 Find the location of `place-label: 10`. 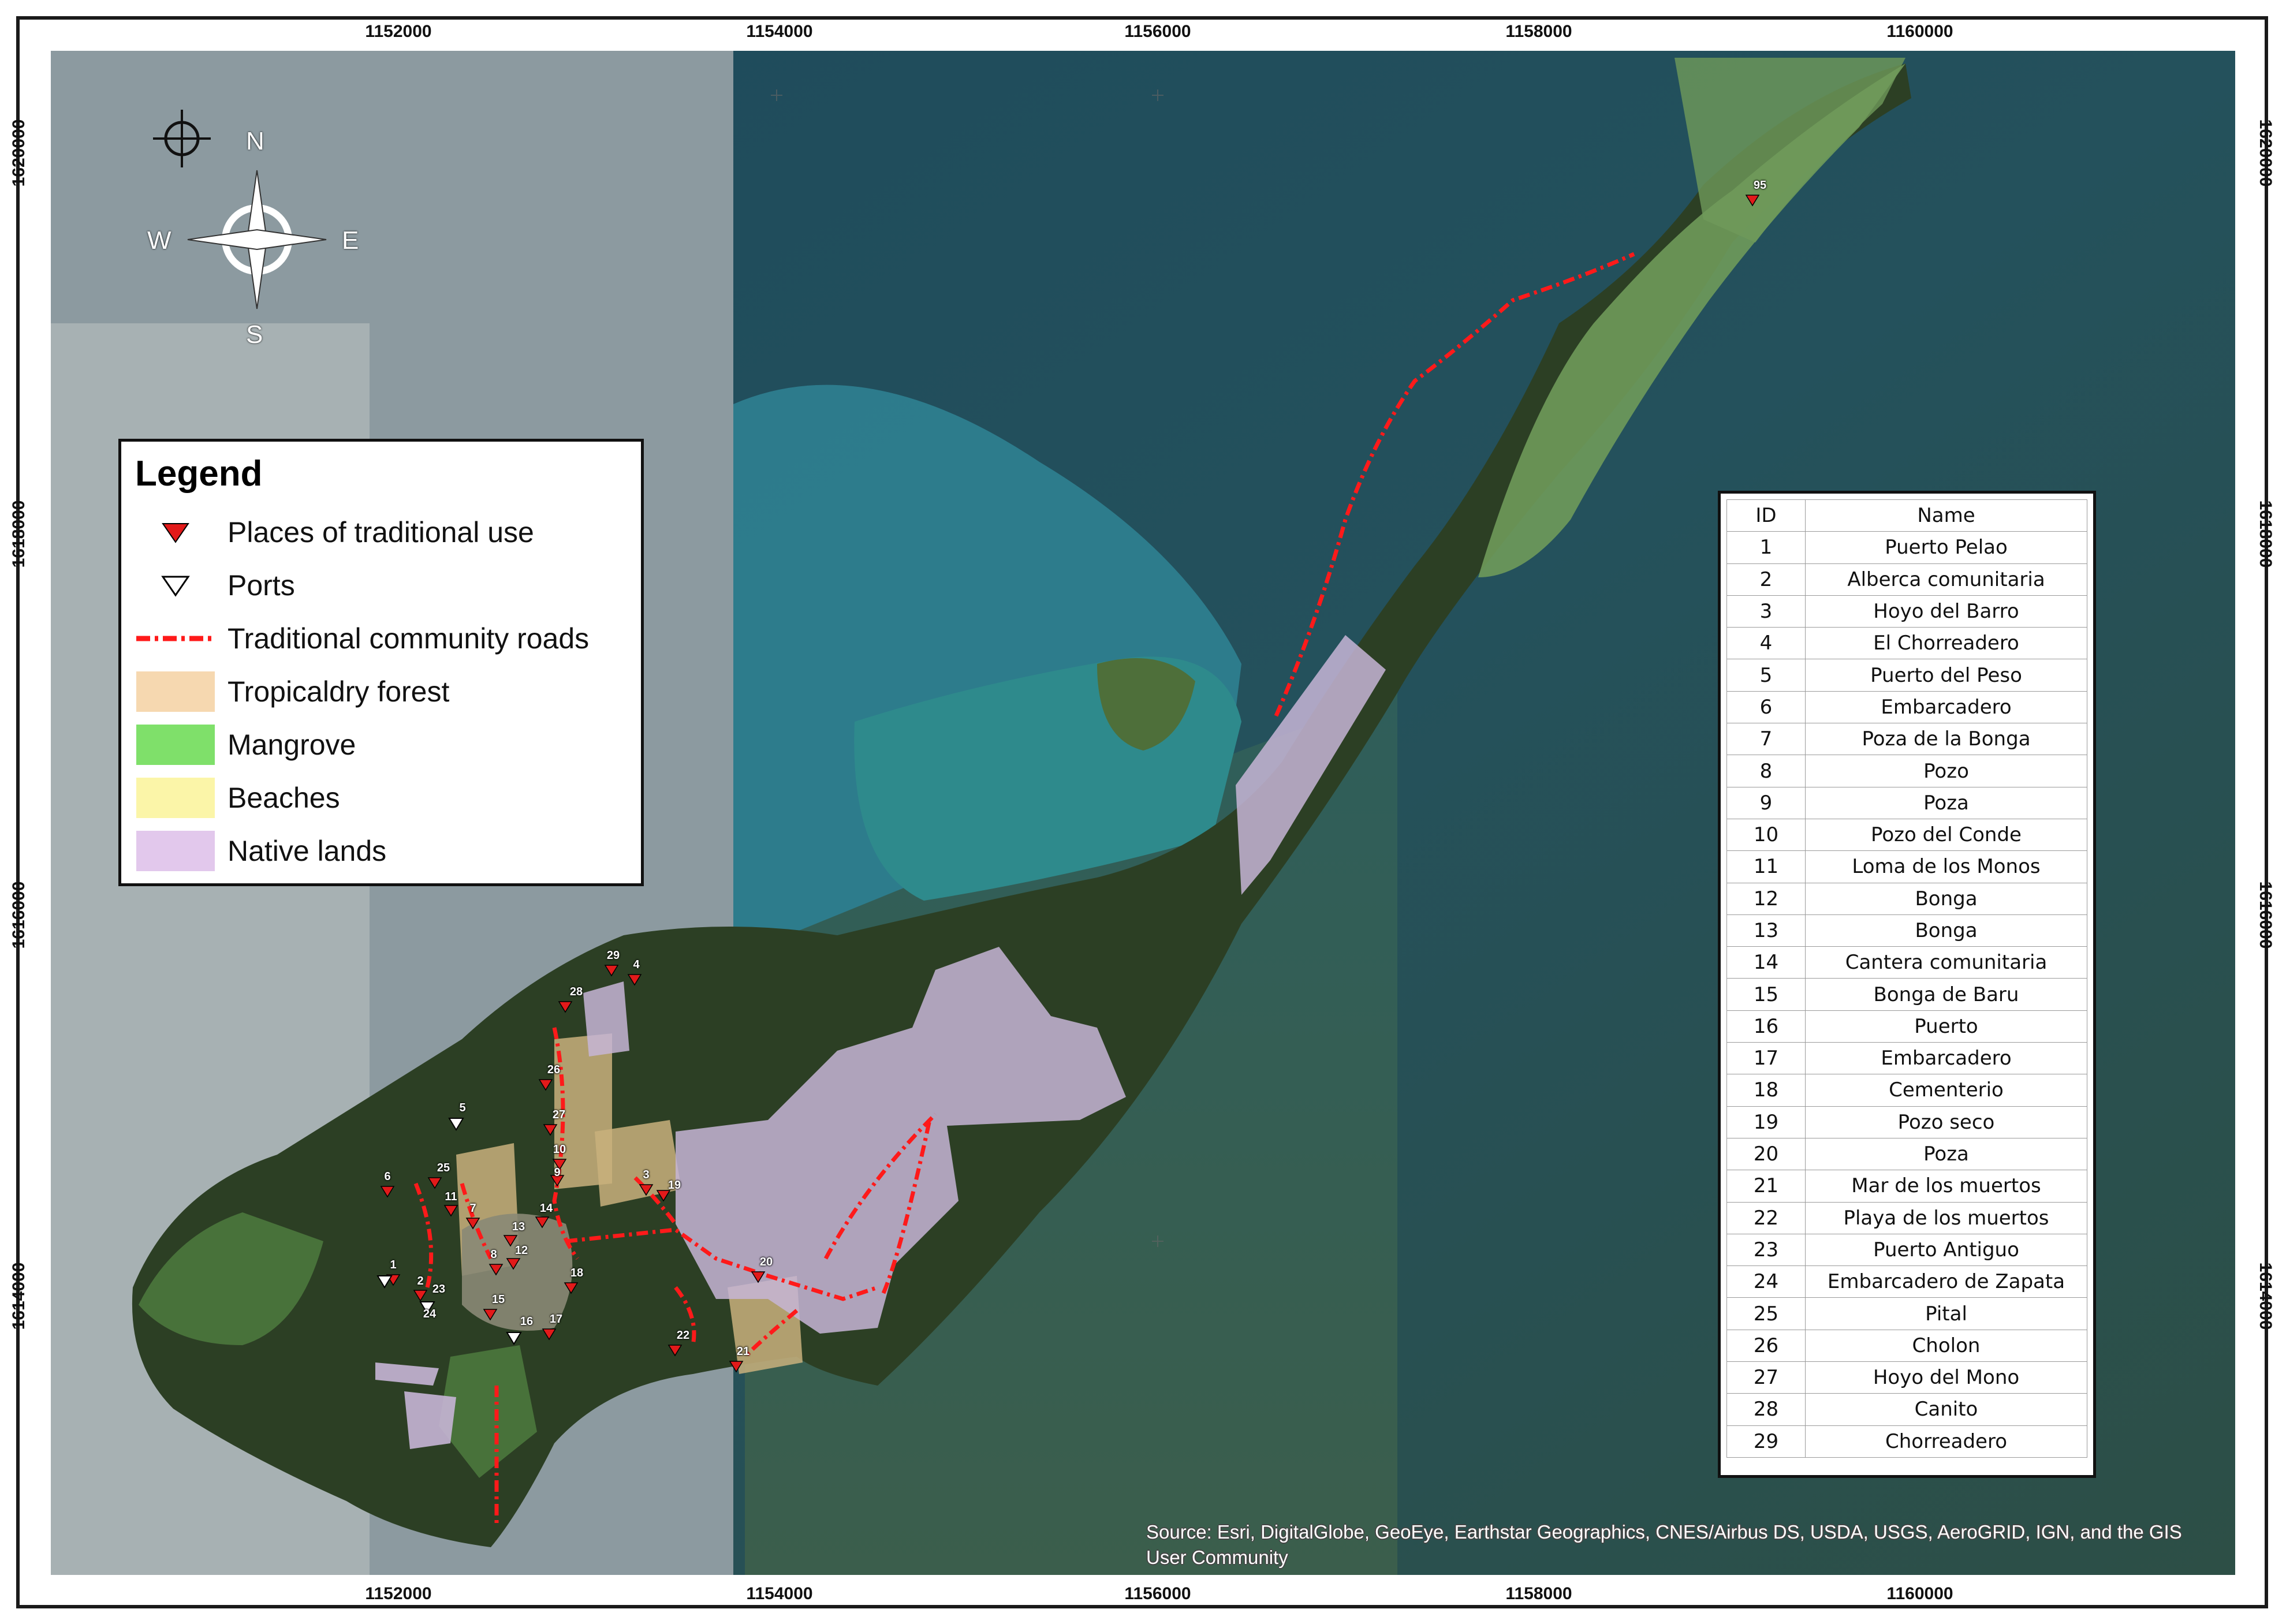

place-label: 10 is located at coordinates (559, 1149).